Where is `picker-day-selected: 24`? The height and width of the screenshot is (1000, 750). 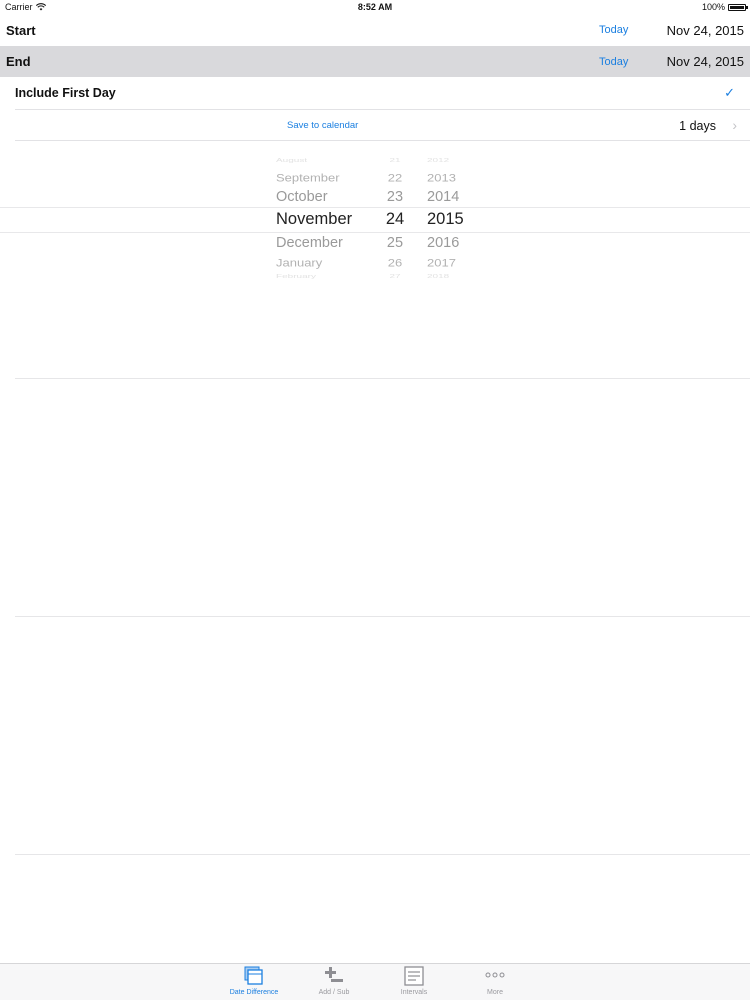
picker-day-selected: 24 is located at coordinates (395, 219).